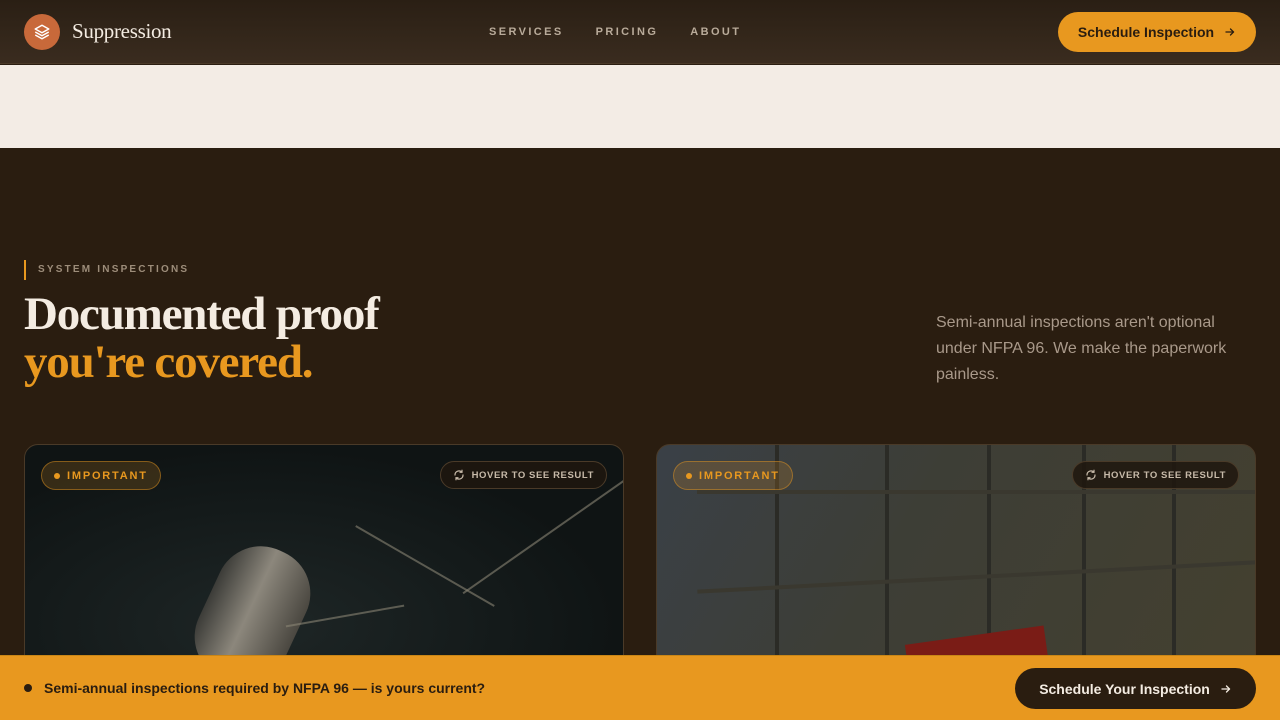 This screenshot has height=720, width=1280. I want to click on nav-pricing: PRICING, so click(627, 32).